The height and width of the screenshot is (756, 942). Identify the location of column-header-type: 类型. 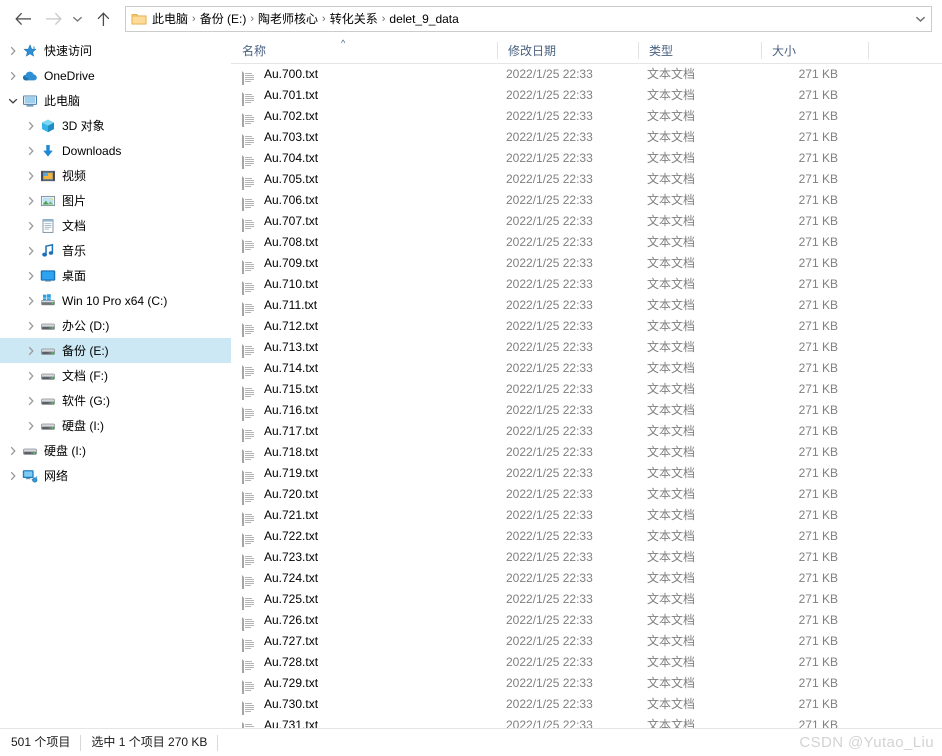
(699, 50).